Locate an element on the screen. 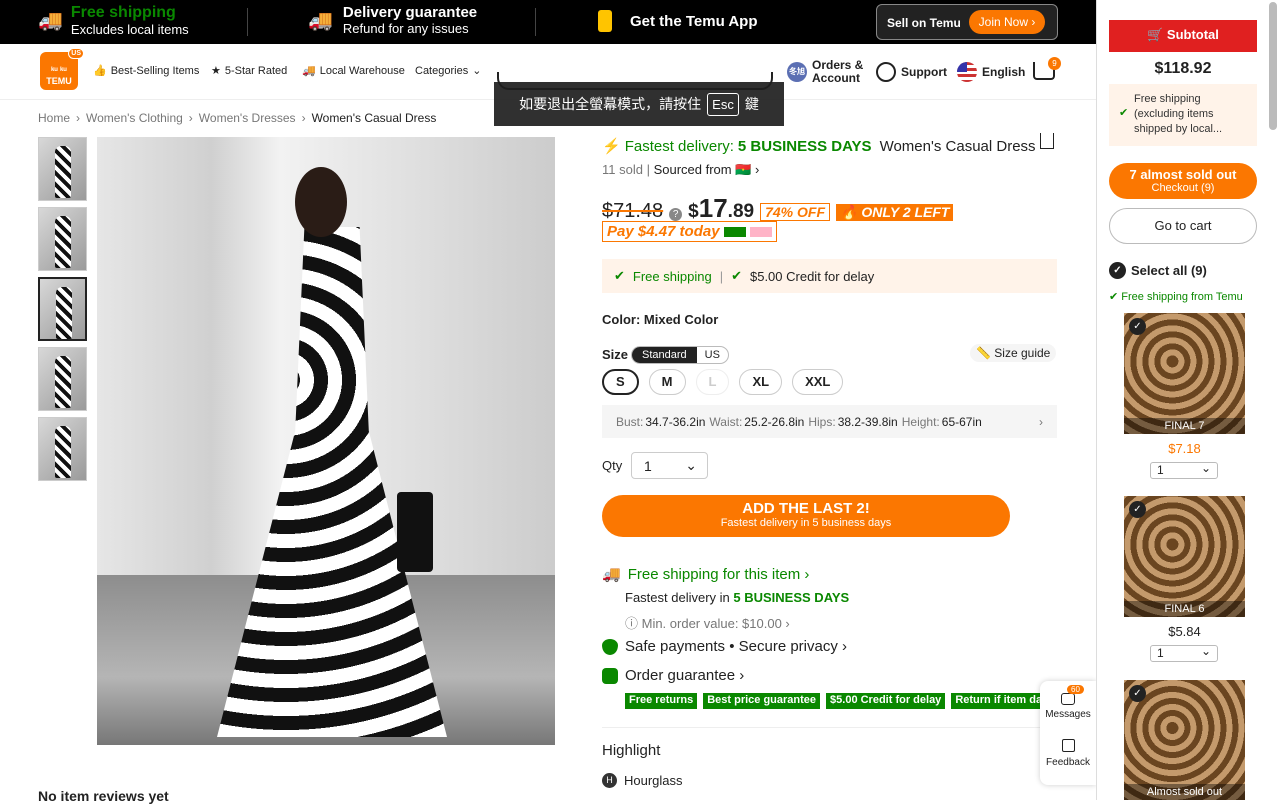 This screenshot has height=804, width=1280. app-promo: Get the Temu App is located at coordinates (678, 21).